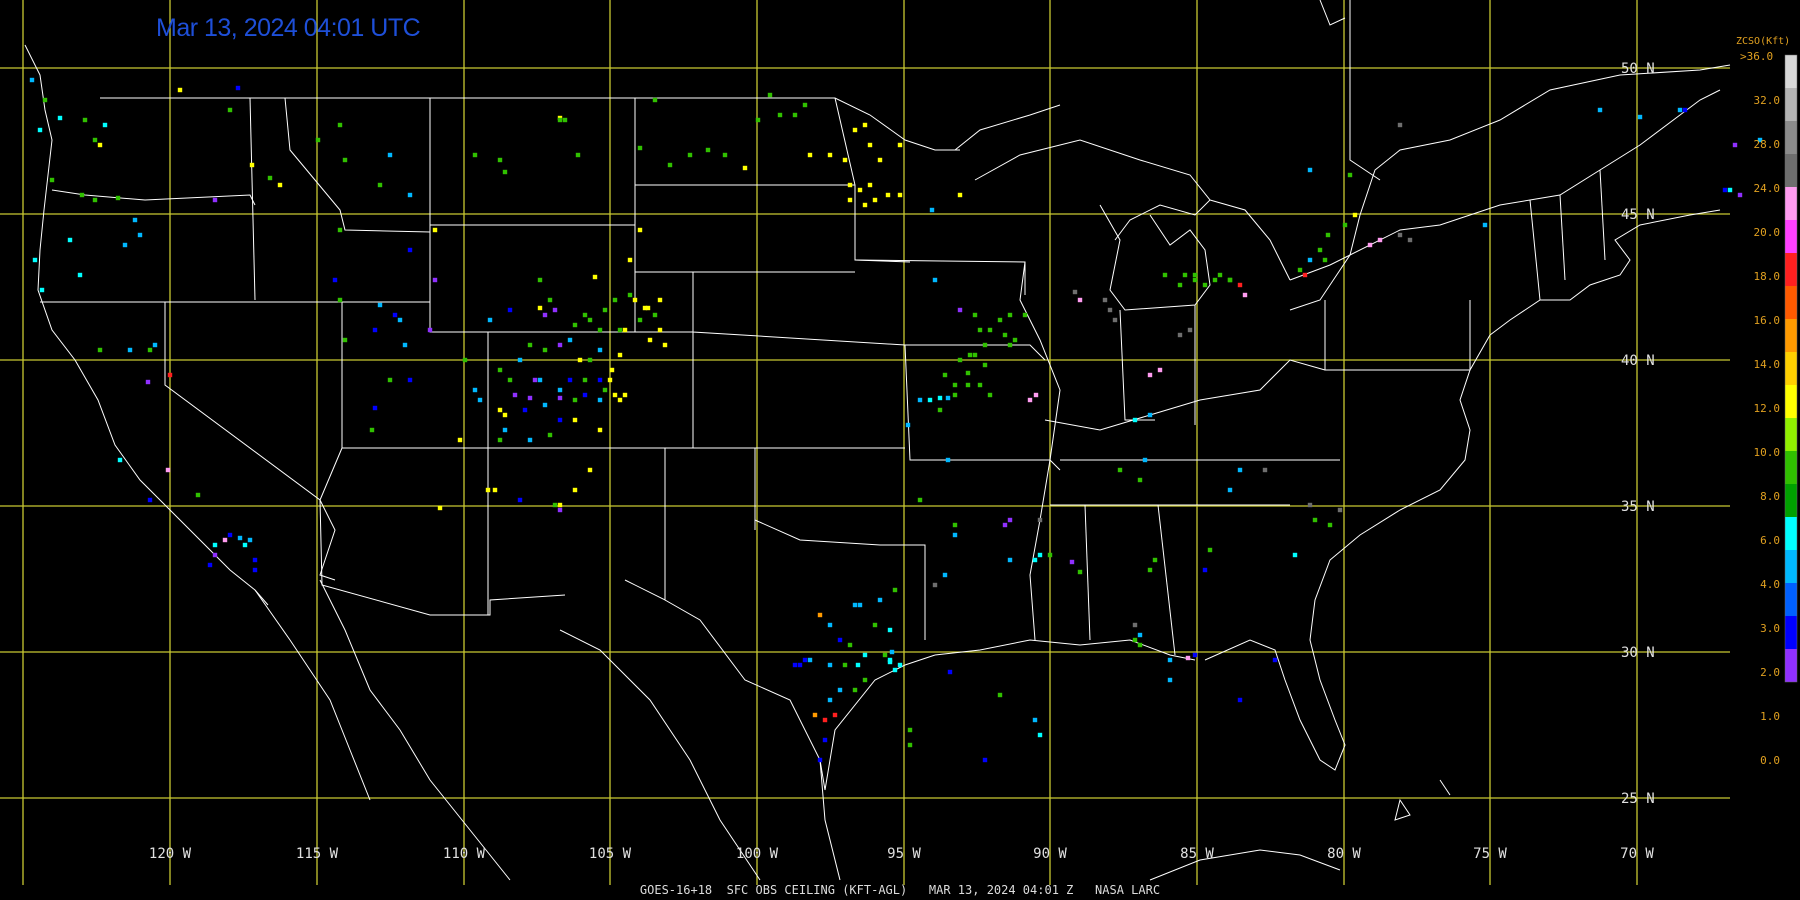 The image size is (1800, 900). What do you see at coordinates (1767, 276) in the screenshot?
I see `legend-tick-label: 18.0` at bounding box center [1767, 276].